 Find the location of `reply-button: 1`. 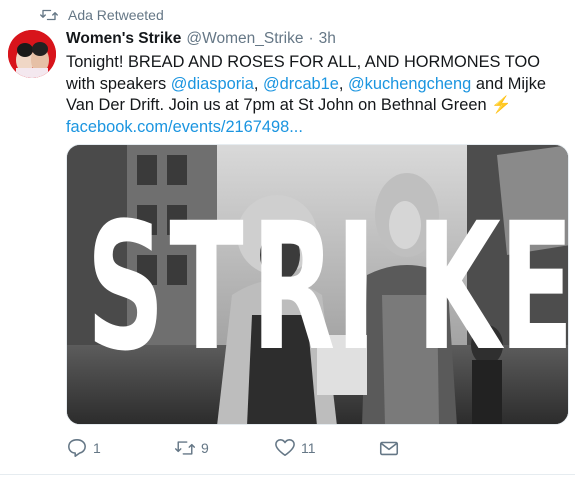

reply-button: 1 is located at coordinates (83, 448).